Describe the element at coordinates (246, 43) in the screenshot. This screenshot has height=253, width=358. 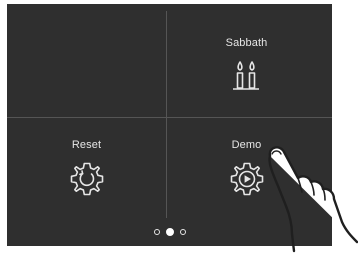
I see `sabbath-label: Sabbath` at that location.